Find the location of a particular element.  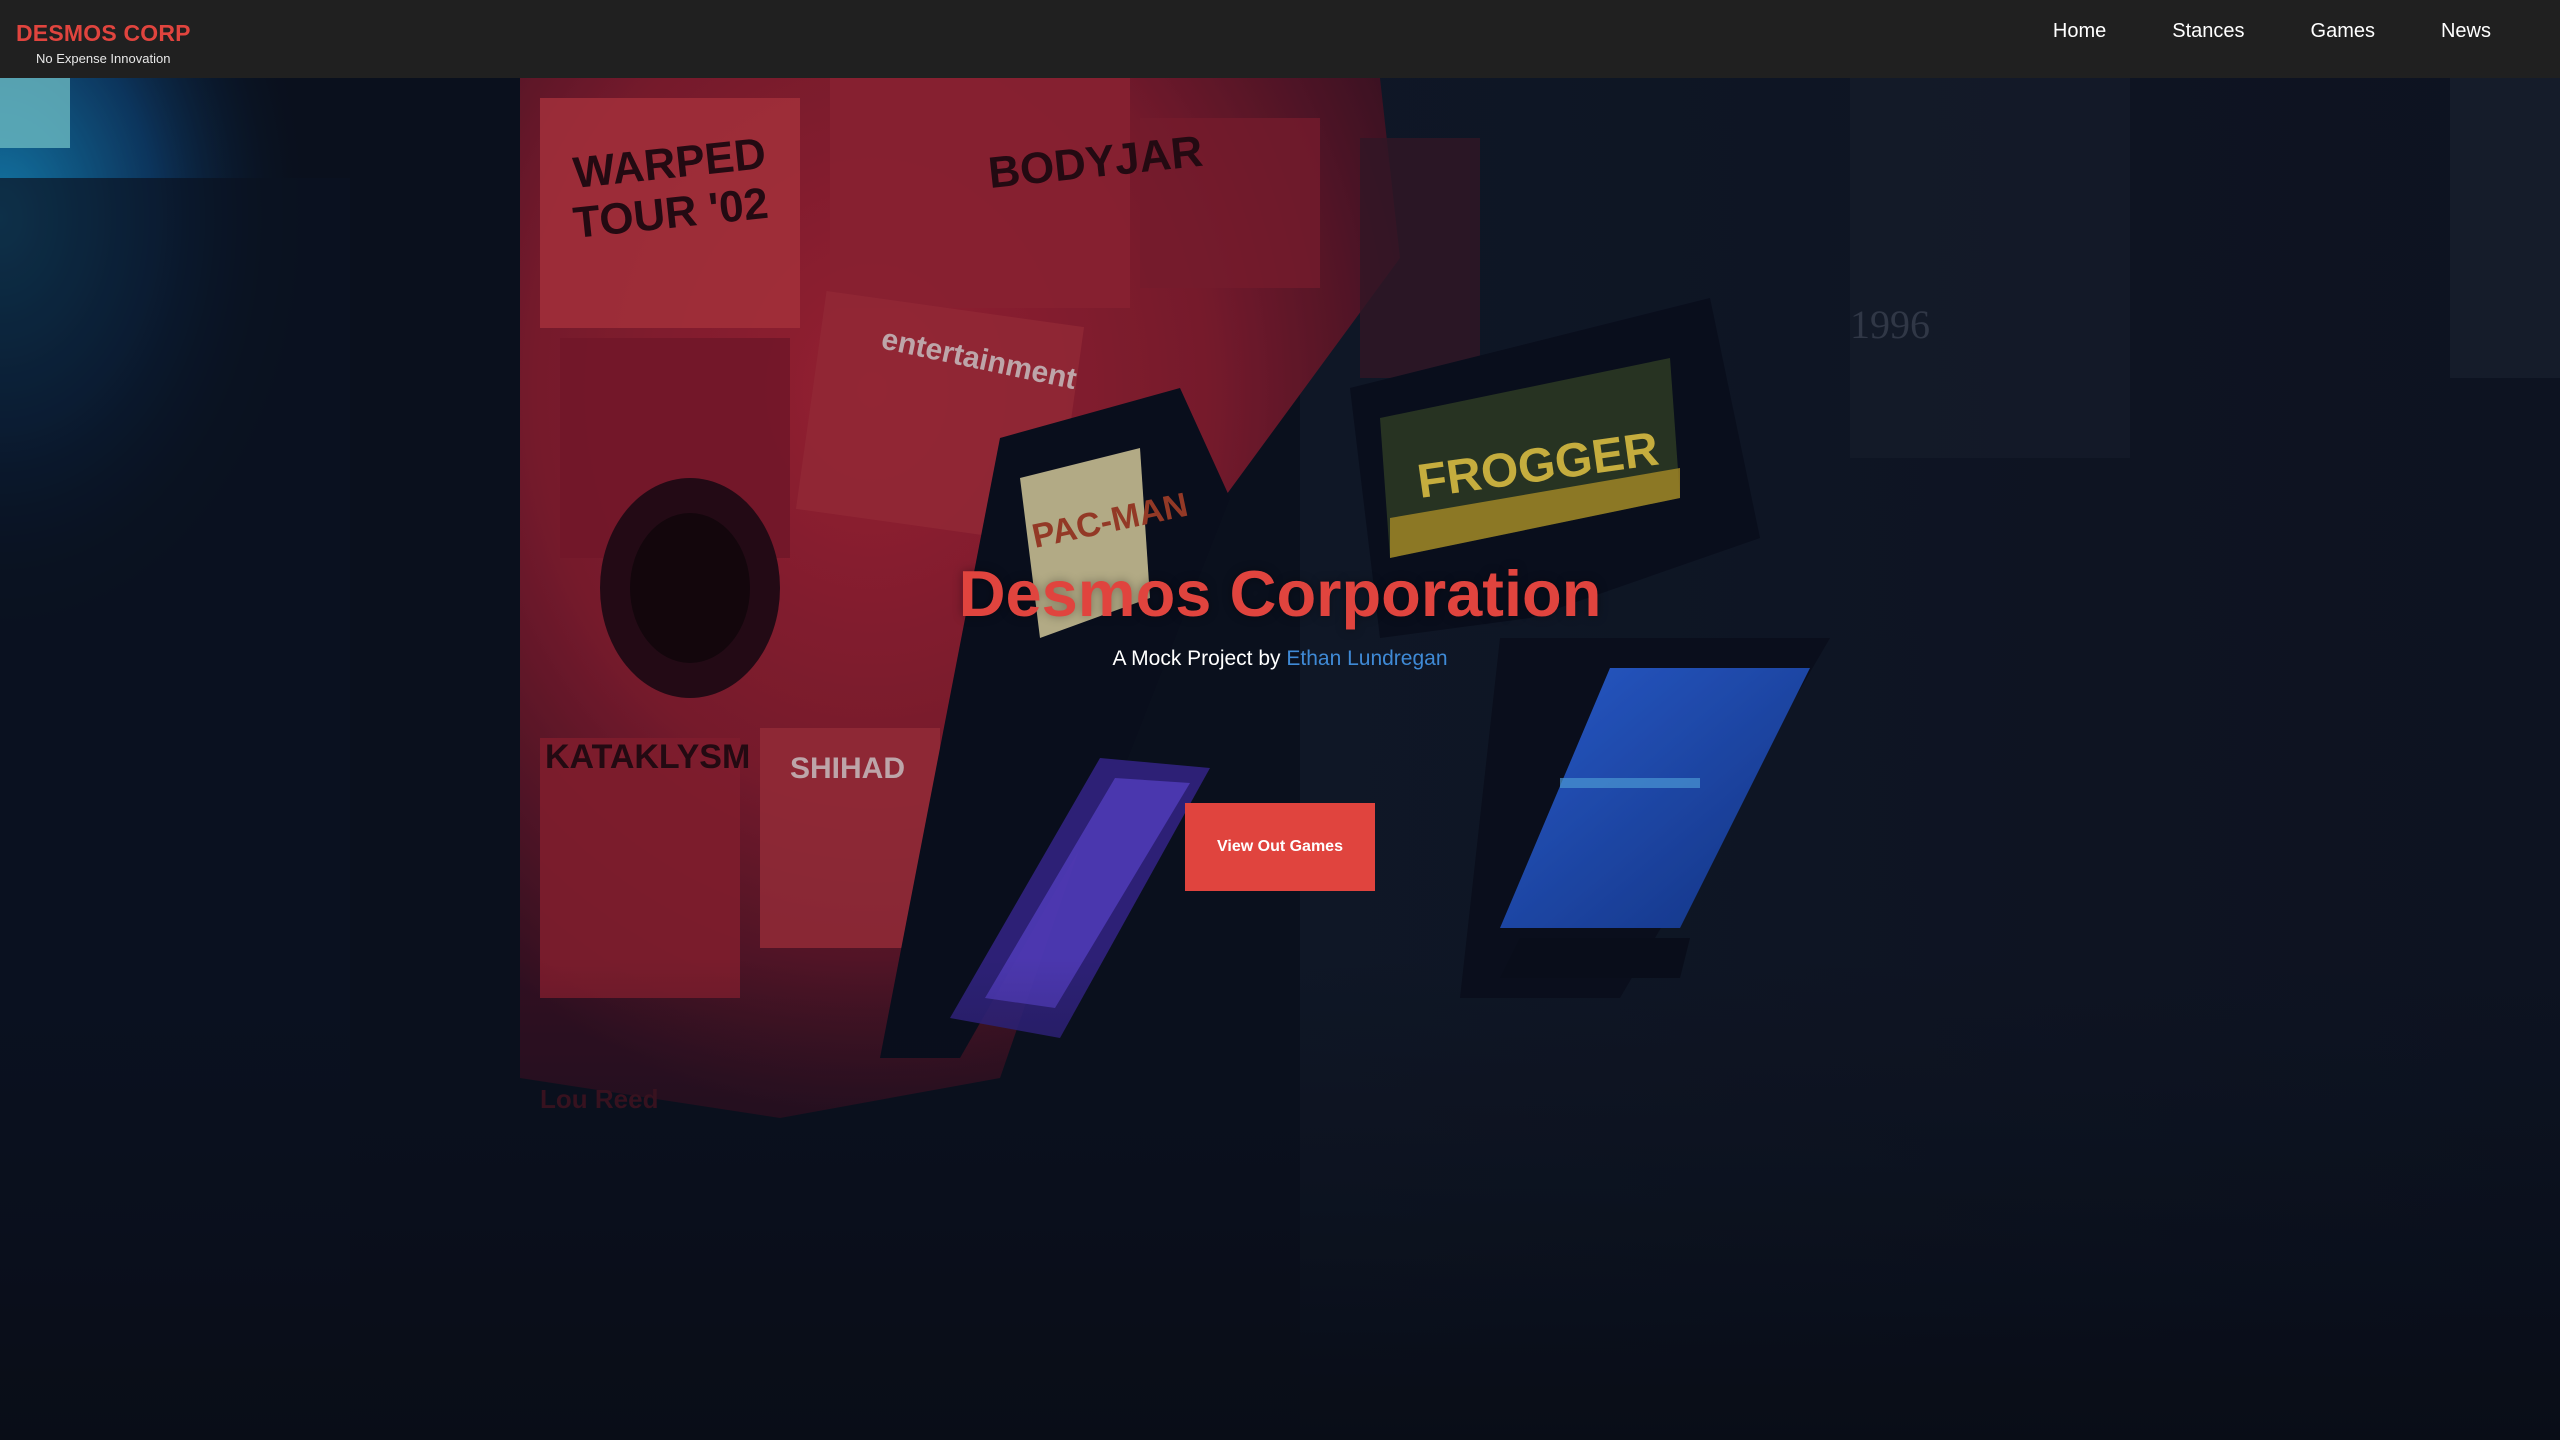

brand-name: DESMOS CORP is located at coordinates (103, 33).